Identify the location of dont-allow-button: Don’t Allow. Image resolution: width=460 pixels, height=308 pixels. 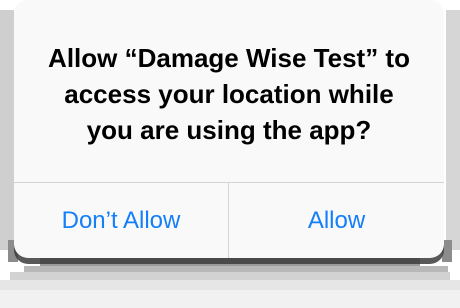
(121, 220).